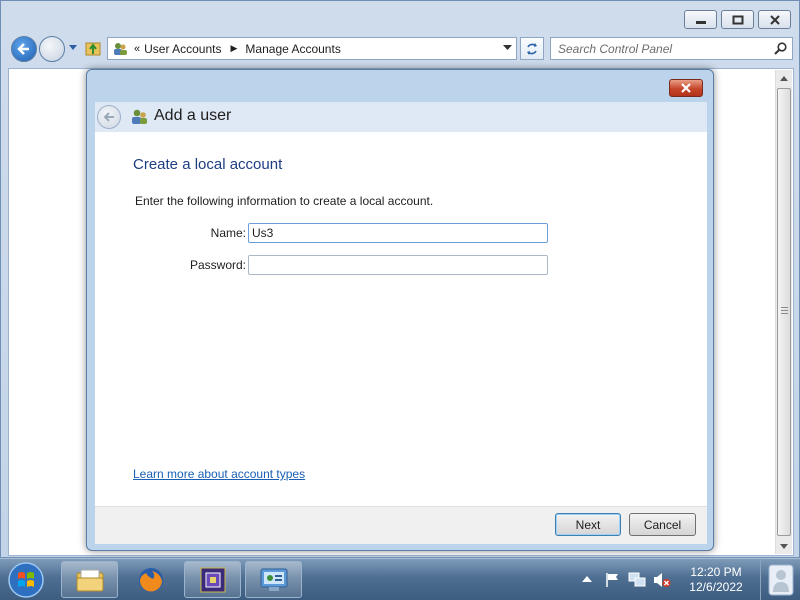 This screenshot has height=600, width=800. Describe the element at coordinates (137, 49) in the screenshot. I see `breadcrumb-overflow: «` at that location.